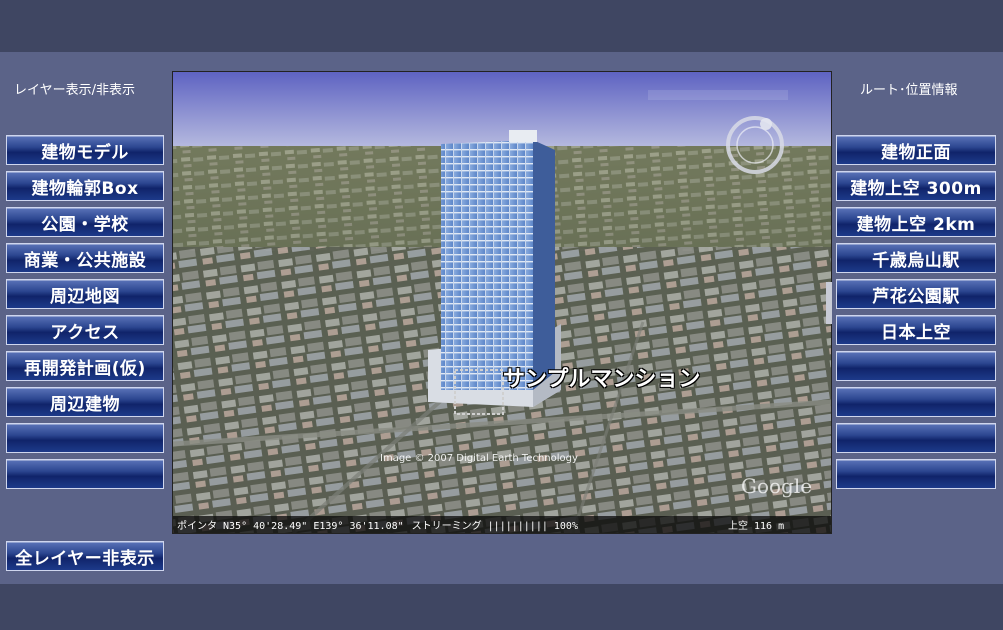  Describe the element at coordinates (85, 366) in the screenshot. I see `layer-button-redevelopment-plan: 再開発計画(仮)` at that location.